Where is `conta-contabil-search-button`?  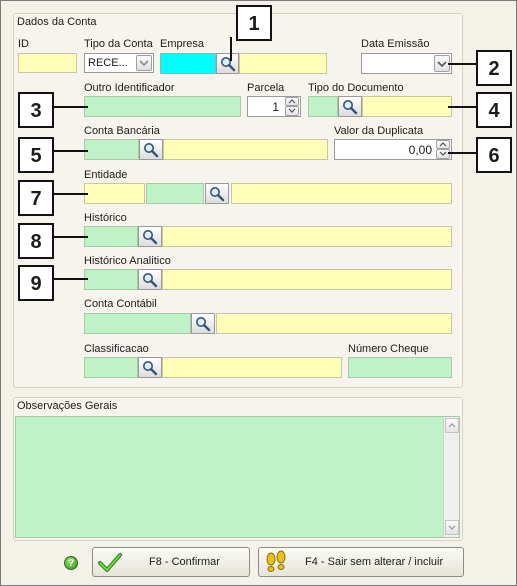 conta-contabil-search-button is located at coordinates (203, 323).